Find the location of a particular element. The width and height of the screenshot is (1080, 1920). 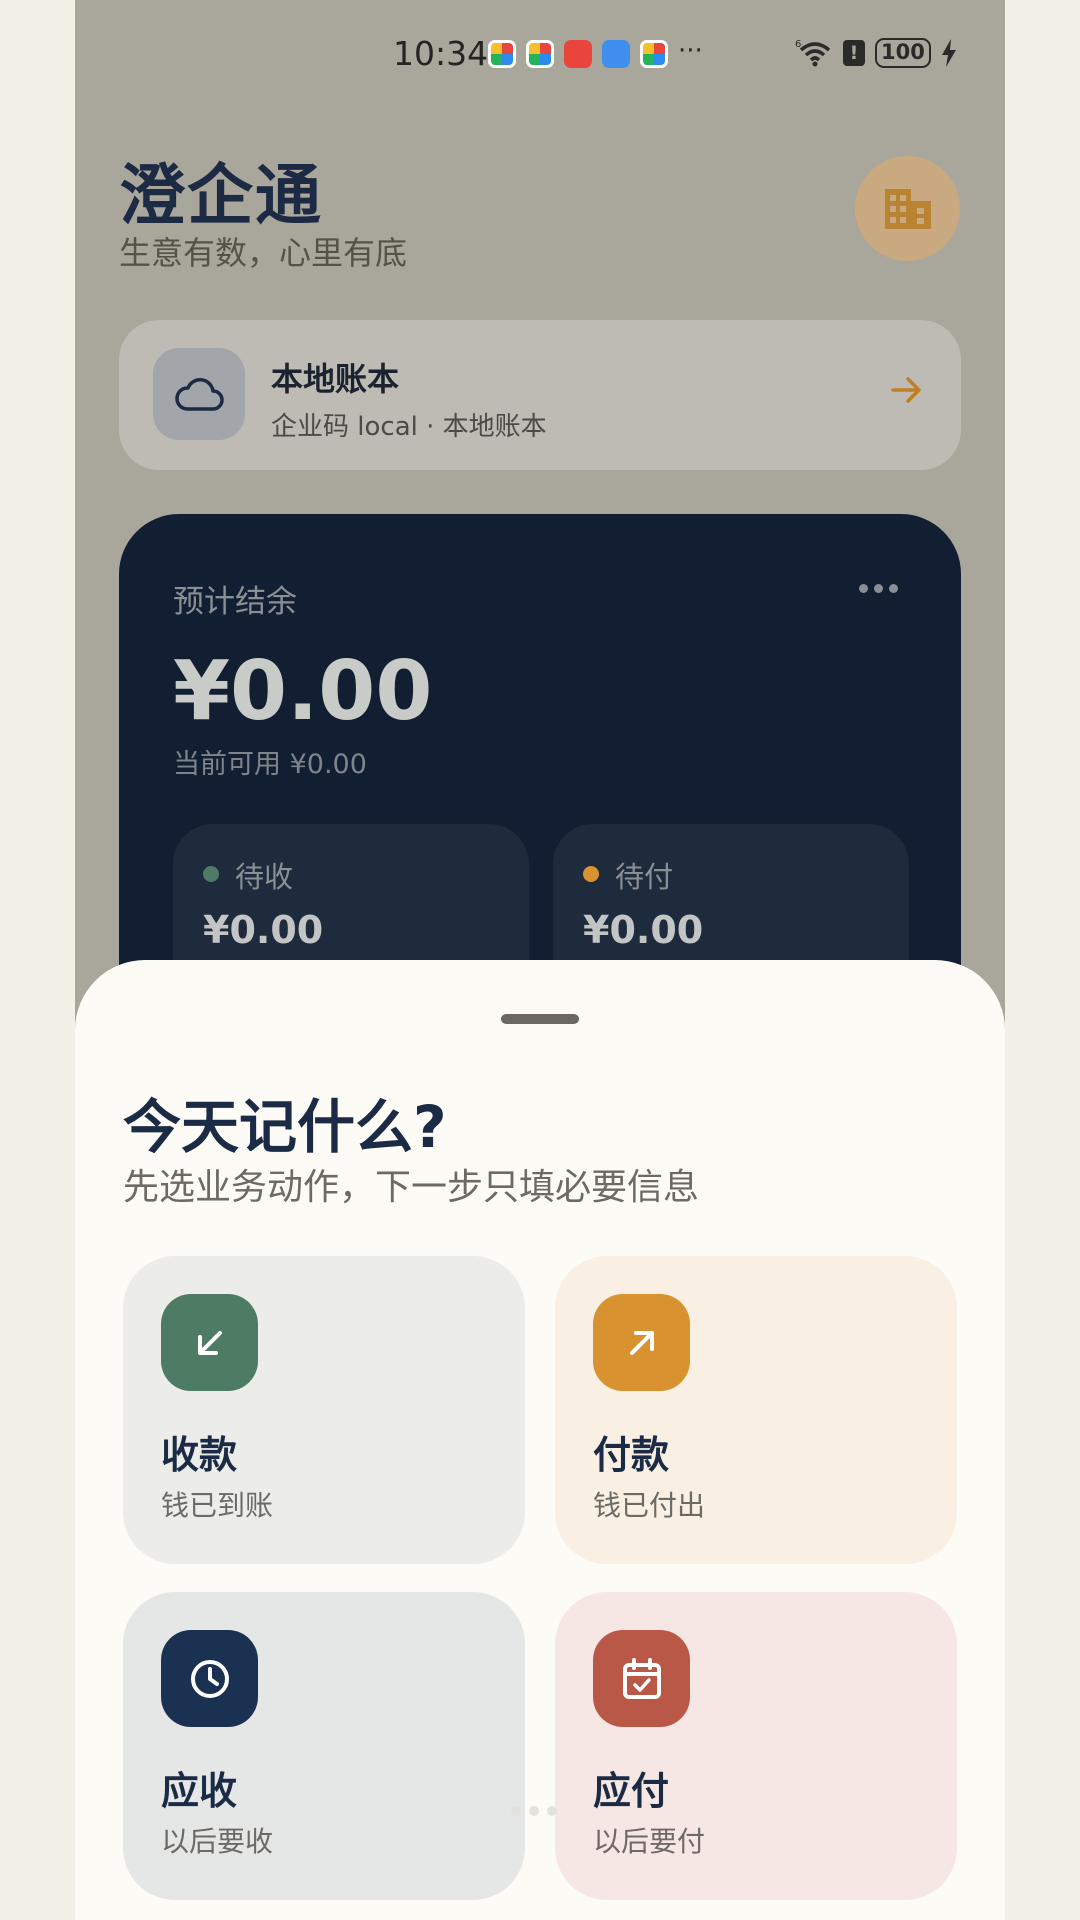

arrow-right-icon is located at coordinates (906, 390).